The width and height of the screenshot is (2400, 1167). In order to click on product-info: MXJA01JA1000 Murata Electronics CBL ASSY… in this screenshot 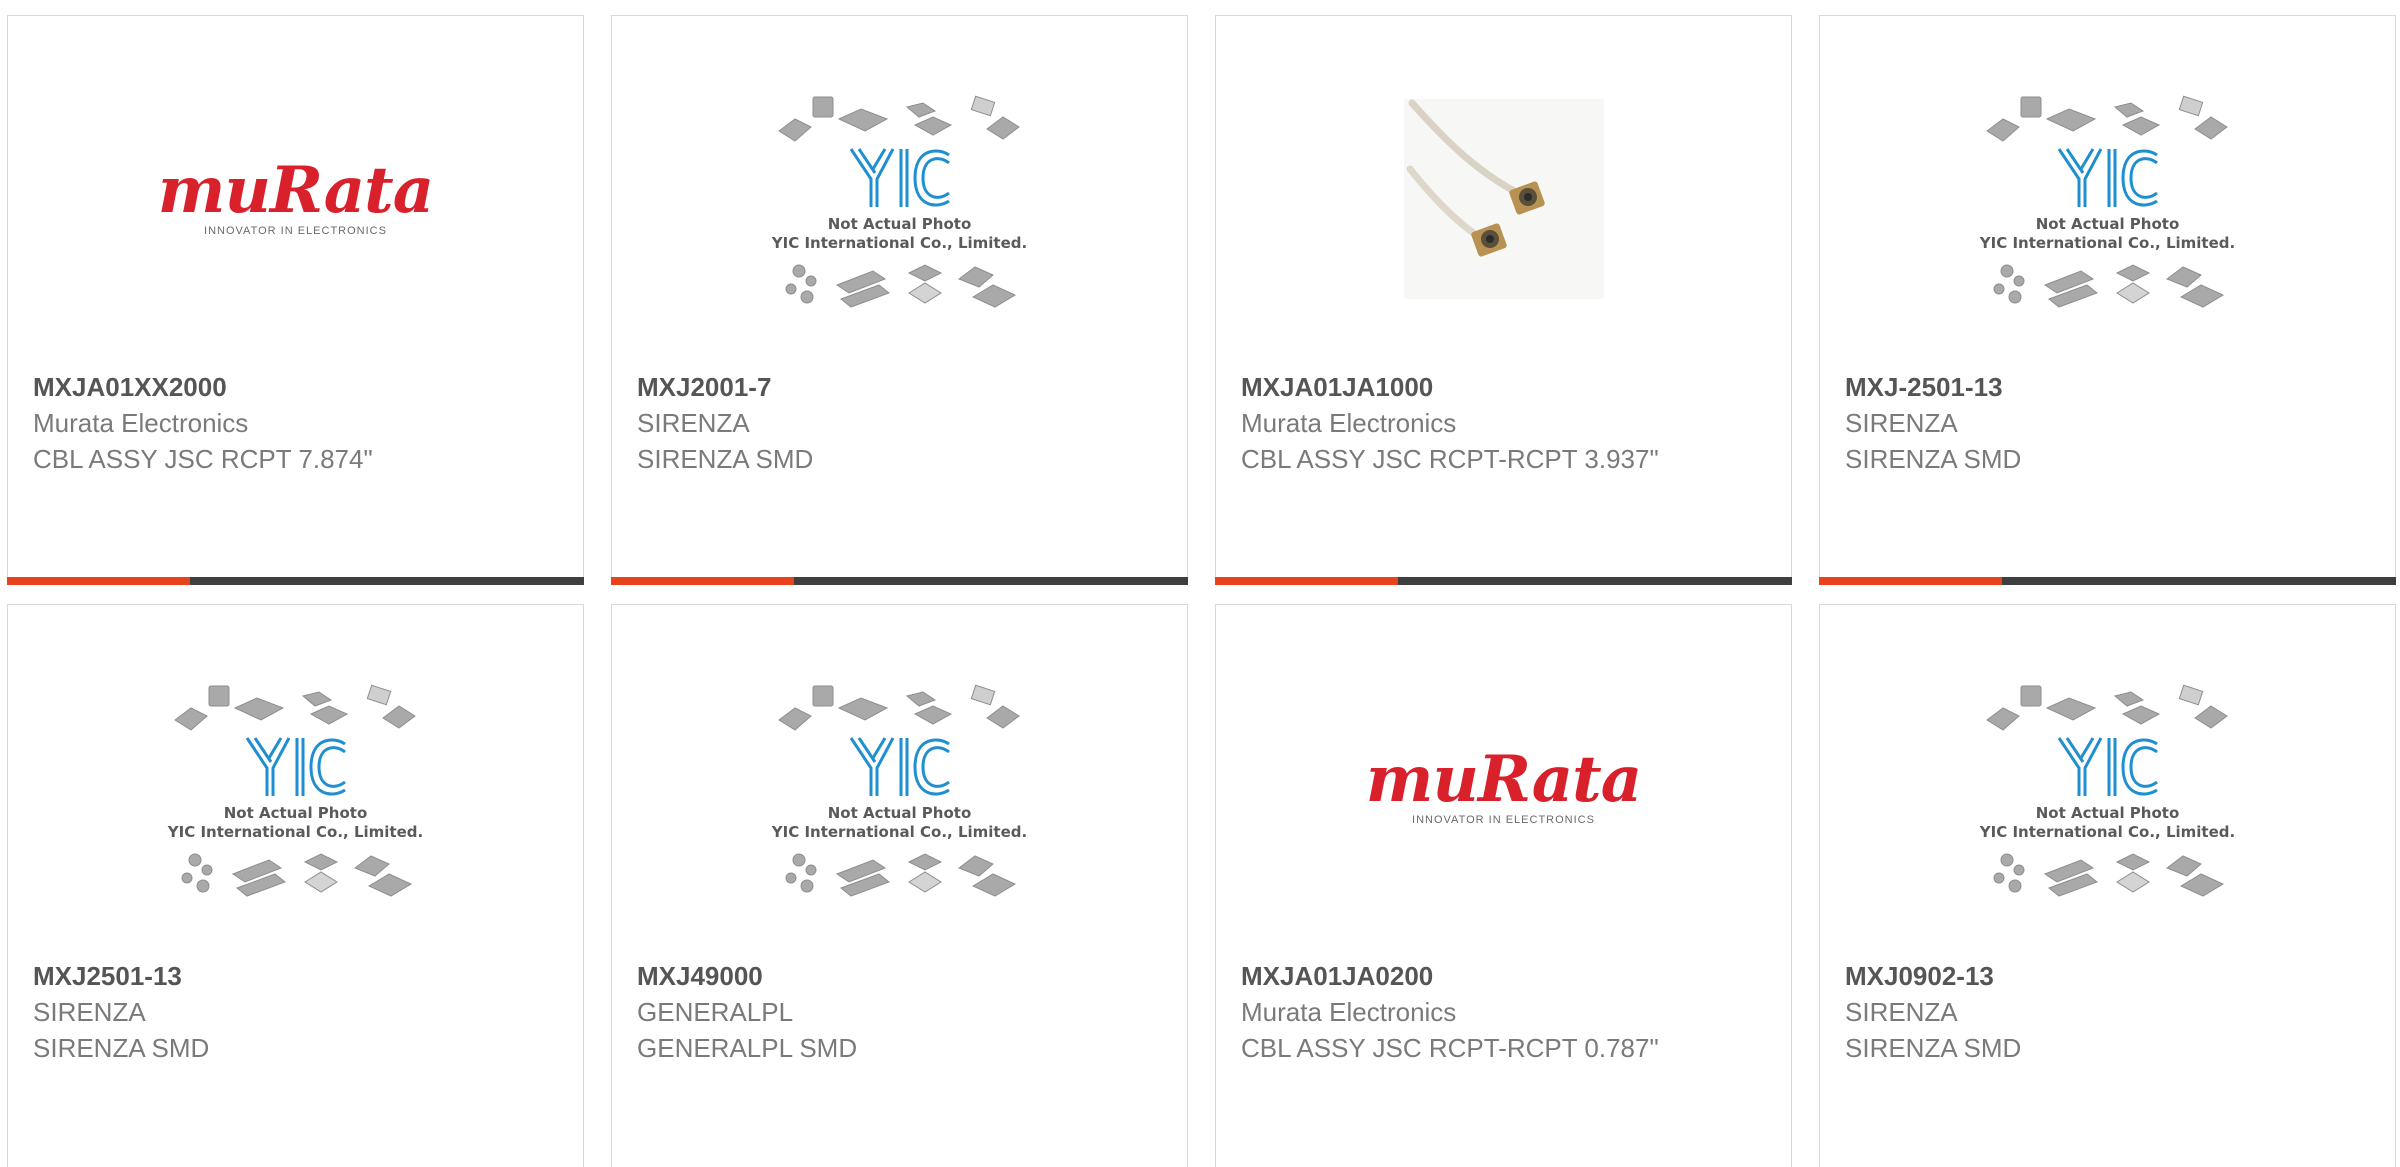, I will do `click(1503, 423)`.